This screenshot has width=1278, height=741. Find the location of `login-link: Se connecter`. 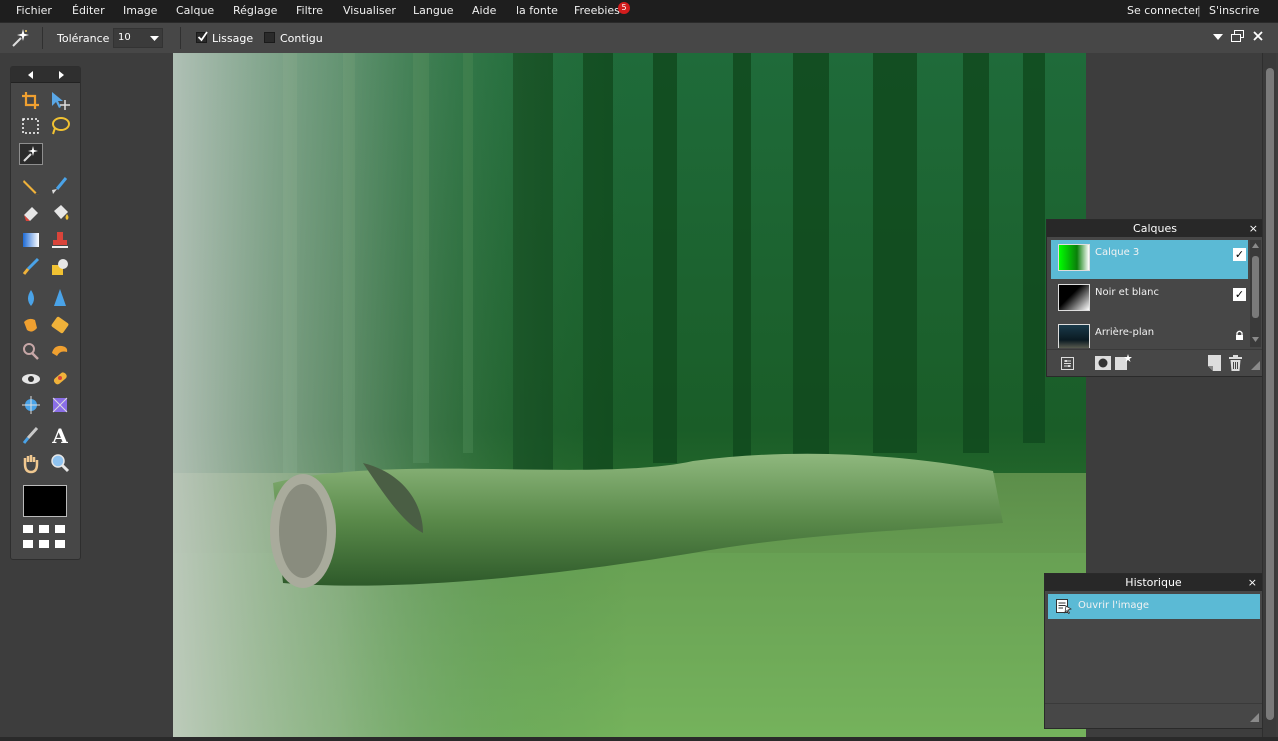

login-link: Se connecter is located at coordinates (1163, 10).